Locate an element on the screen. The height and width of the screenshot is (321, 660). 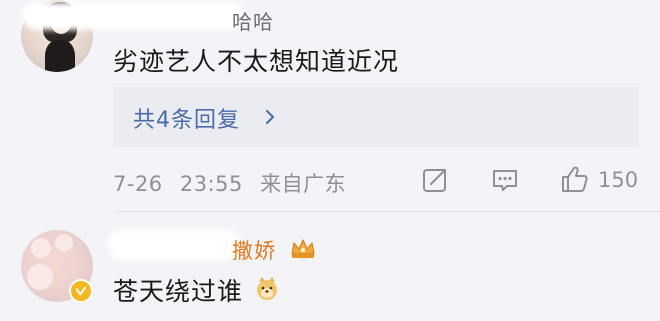
comment-source: 来自广东 is located at coordinates (303, 184).